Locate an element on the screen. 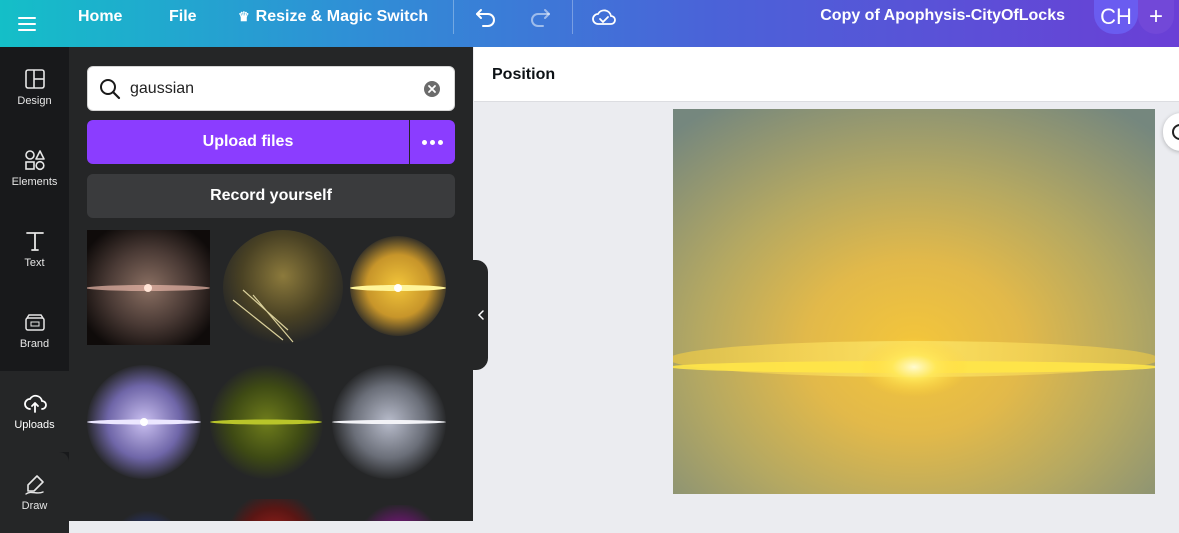 Image resolution: width=1179 pixels, height=533 pixels. rail-item-elements: Elements is located at coordinates (34, 168).